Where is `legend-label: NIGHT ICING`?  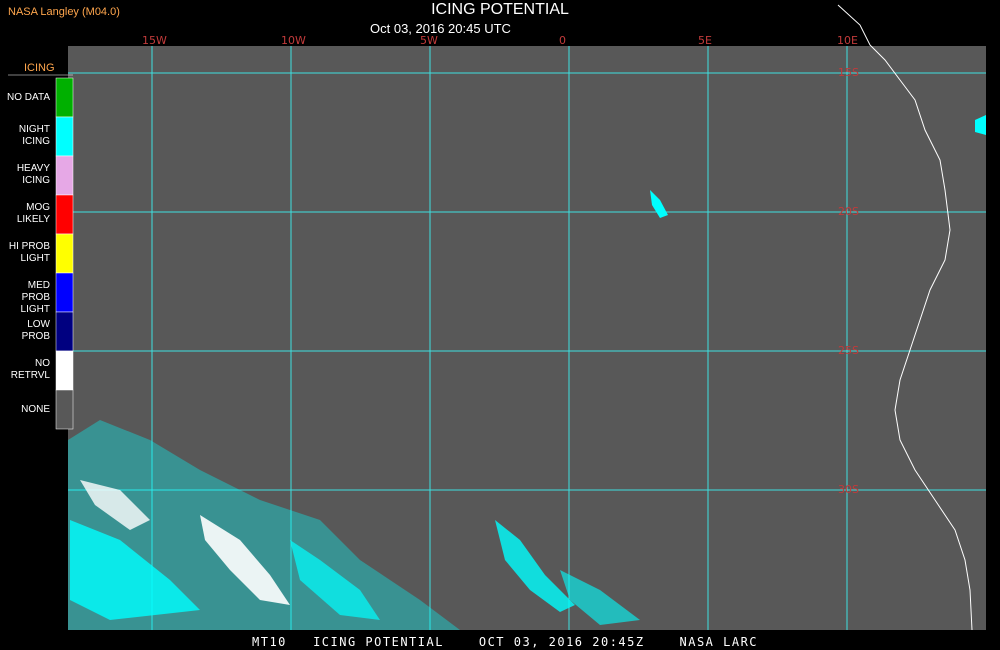 legend-label: NIGHT ICING is located at coordinates (34, 135).